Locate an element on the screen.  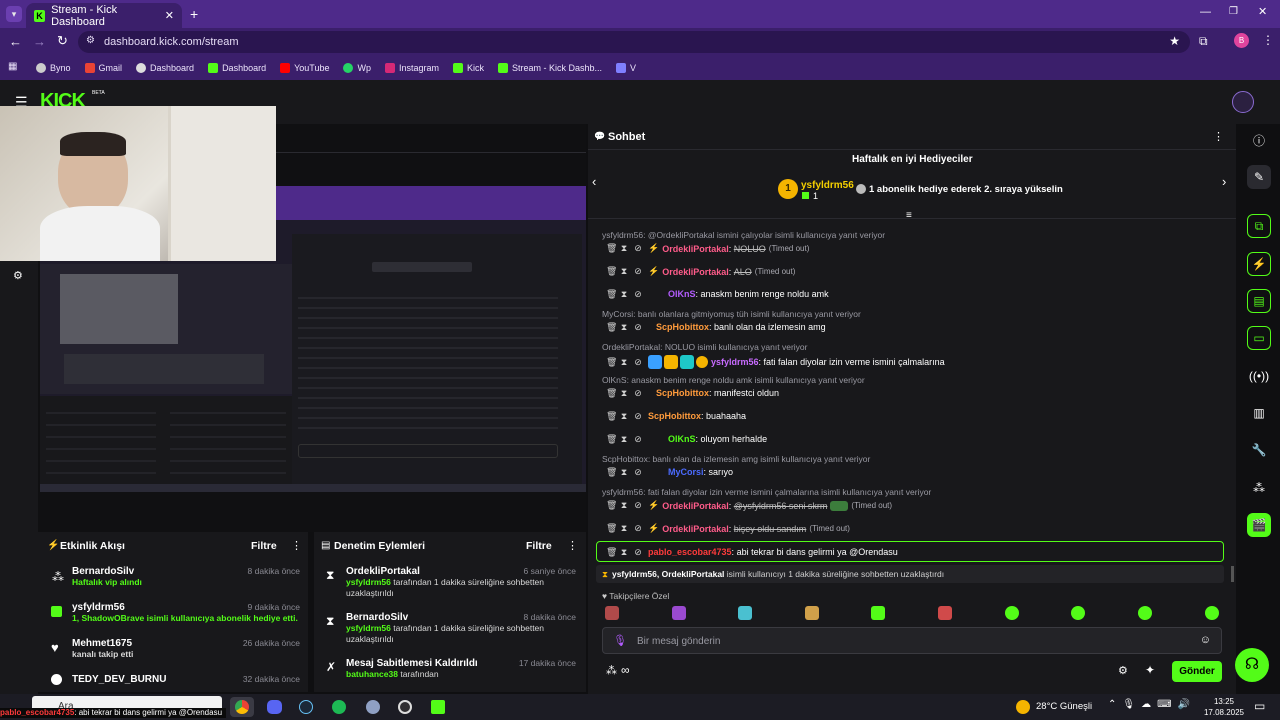
gifters-prev-icon: ‹ is located at coordinates (594, 181).